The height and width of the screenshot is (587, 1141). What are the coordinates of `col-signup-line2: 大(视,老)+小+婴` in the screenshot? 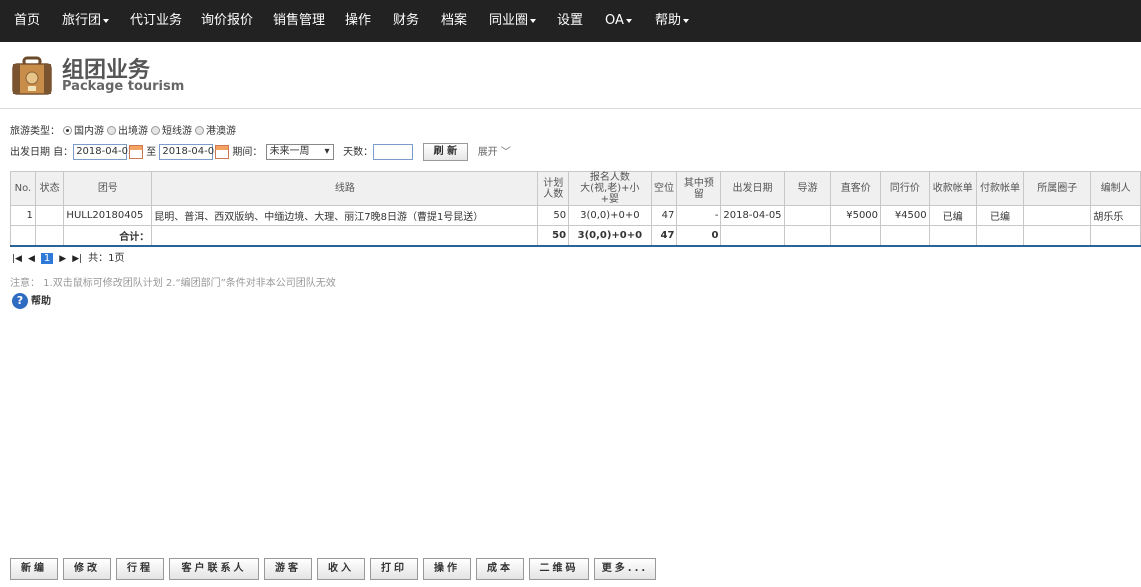 It's located at (610, 194).